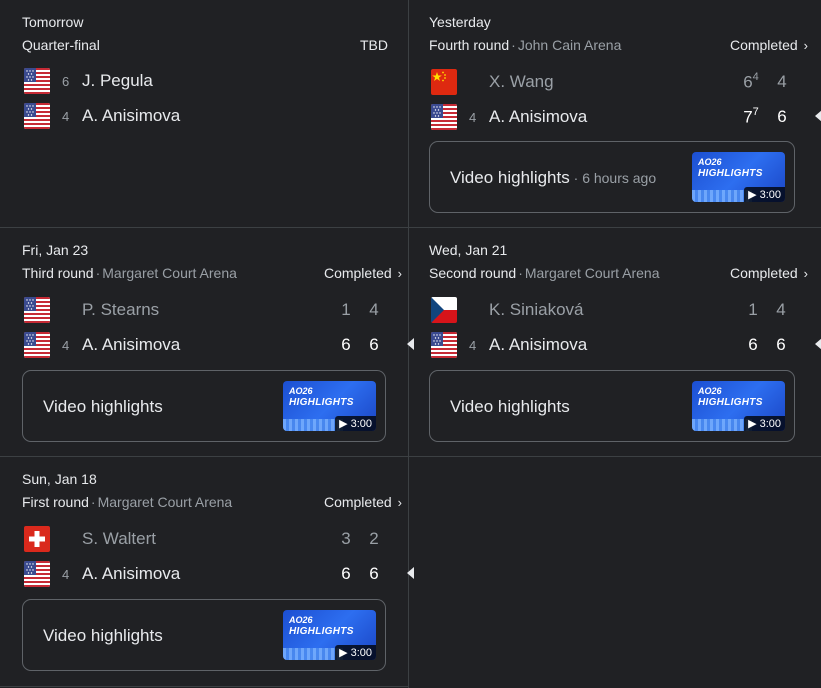  What do you see at coordinates (444, 82) in the screenshot?
I see `china-flag-icon` at bounding box center [444, 82].